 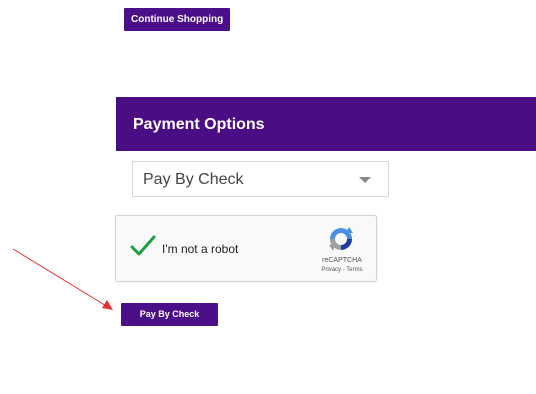 I want to click on terms-link: Terms, so click(x=354, y=270).